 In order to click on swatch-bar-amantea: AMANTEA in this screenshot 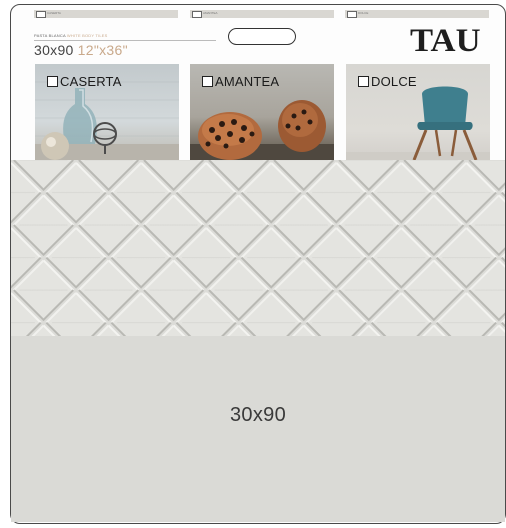, I will do `click(262, 14)`.